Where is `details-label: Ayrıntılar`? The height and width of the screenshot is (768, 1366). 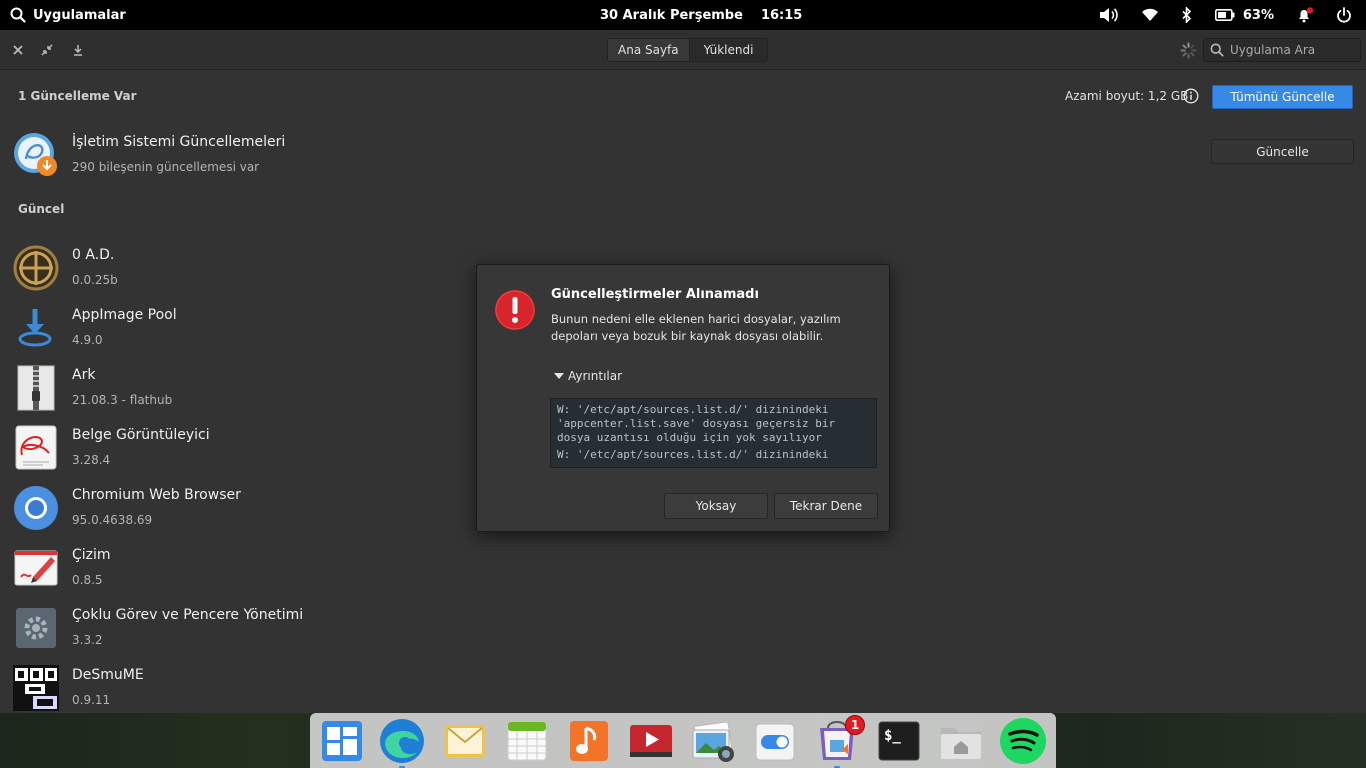
details-label: Ayrıntılar is located at coordinates (595, 376).